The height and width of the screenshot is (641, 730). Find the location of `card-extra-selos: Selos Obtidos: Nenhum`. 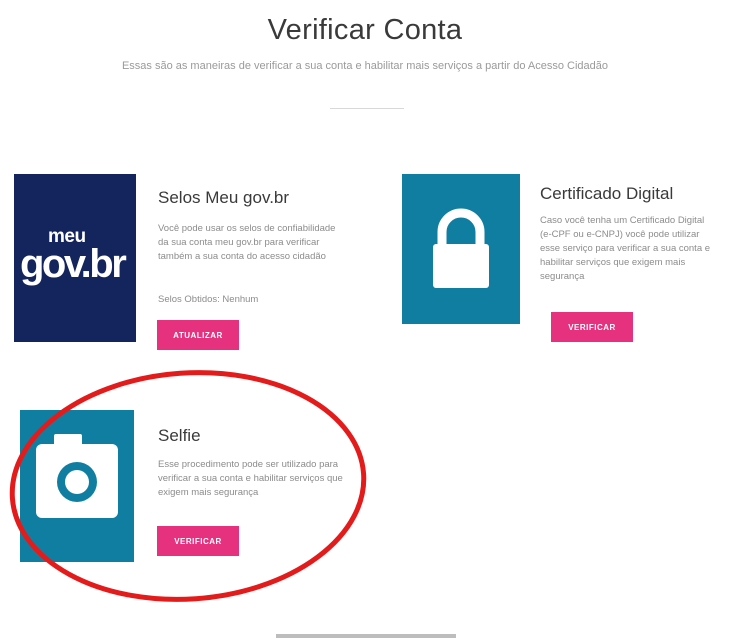

card-extra-selos: Selos Obtidos: Nenhum is located at coordinates (208, 299).